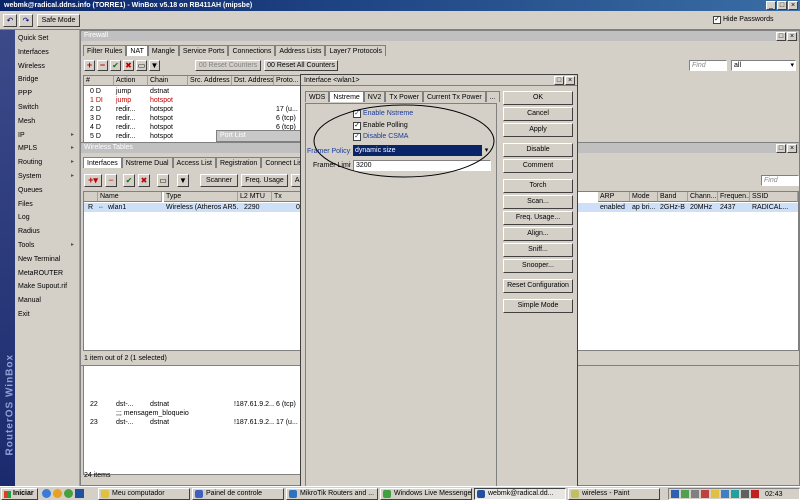  What do you see at coordinates (100, 100) in the screenshot?
I see `table-row-number: 1 DI` at bounding box center [100, 100].